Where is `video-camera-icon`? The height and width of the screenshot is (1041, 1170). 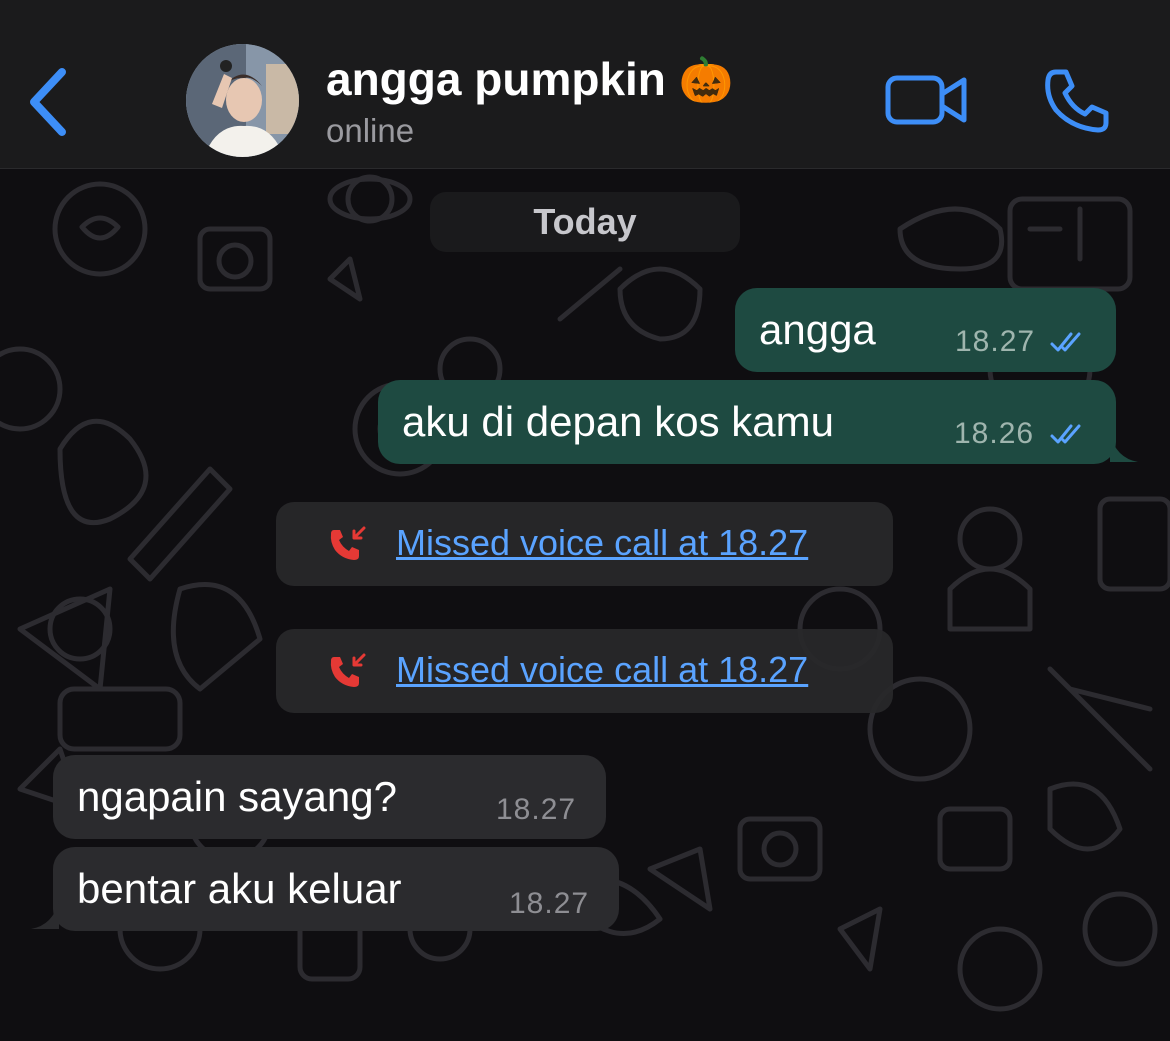 video-camera-icon is located at coordinates (926, 100).